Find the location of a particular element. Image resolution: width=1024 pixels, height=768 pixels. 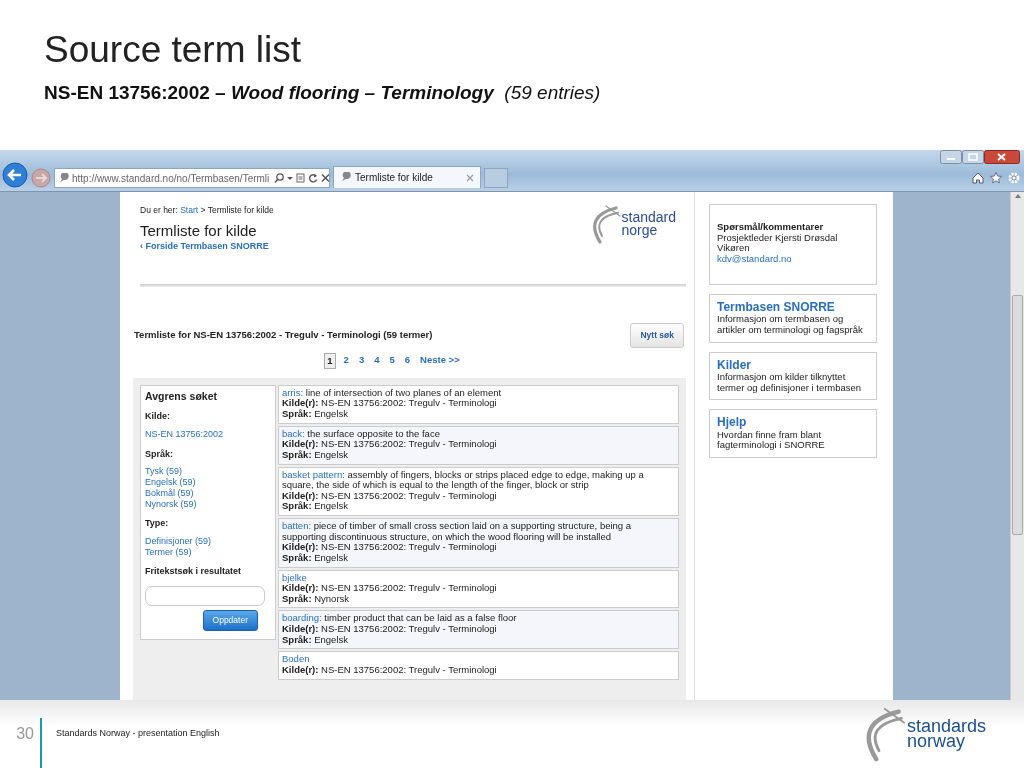

card-title-link: Kilder is located at coordinates (793, 365).